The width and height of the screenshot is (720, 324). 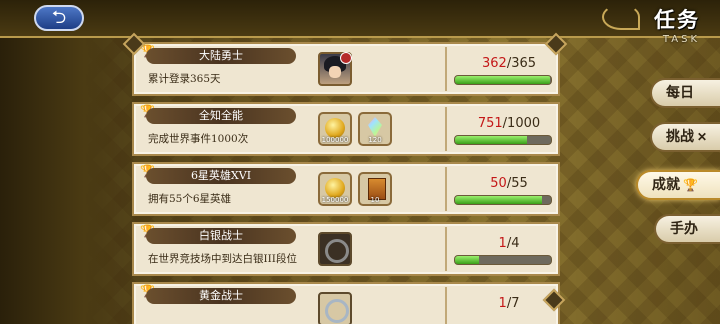 I want to click on trophy-icon: 🏆, so click(x=690, y=185).